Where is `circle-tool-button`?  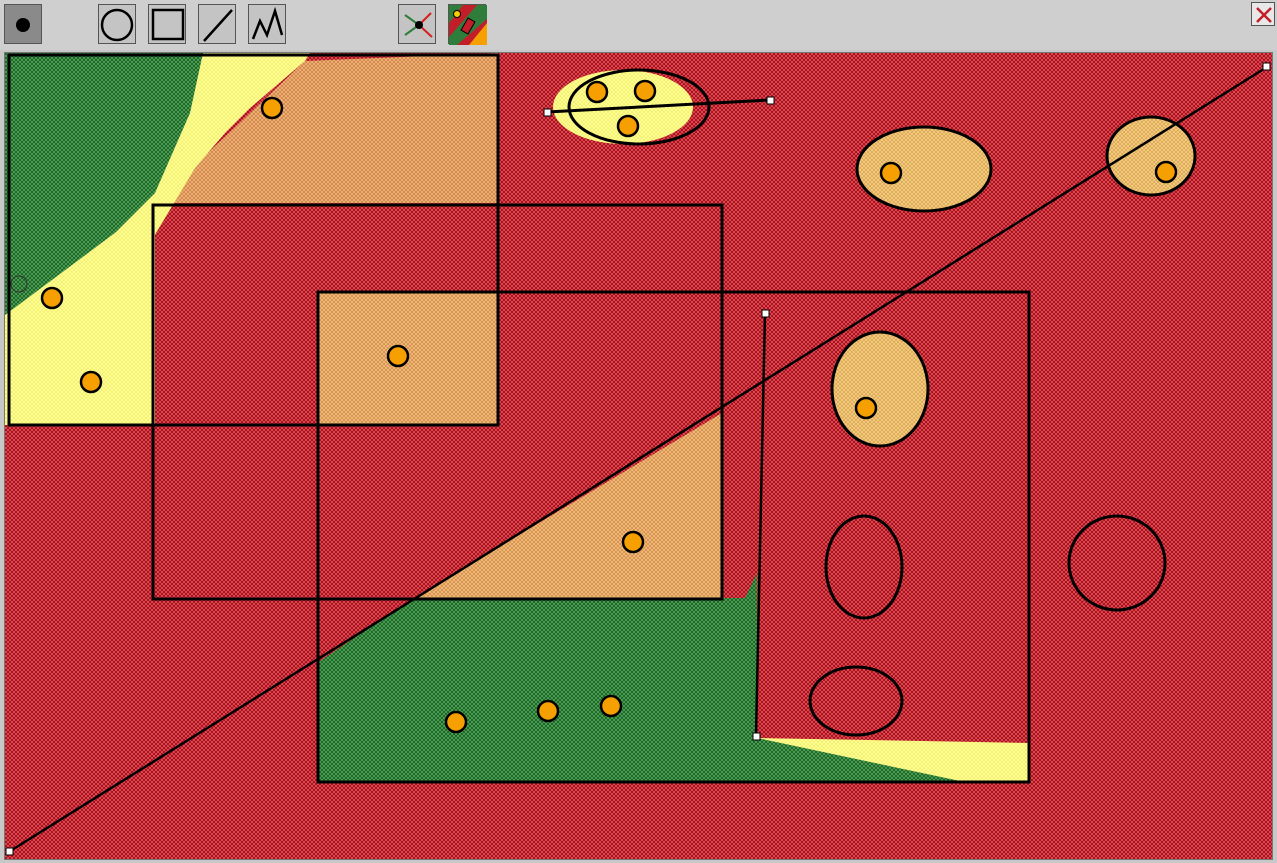
circle-tool-button is located at coordinates (117, 24).